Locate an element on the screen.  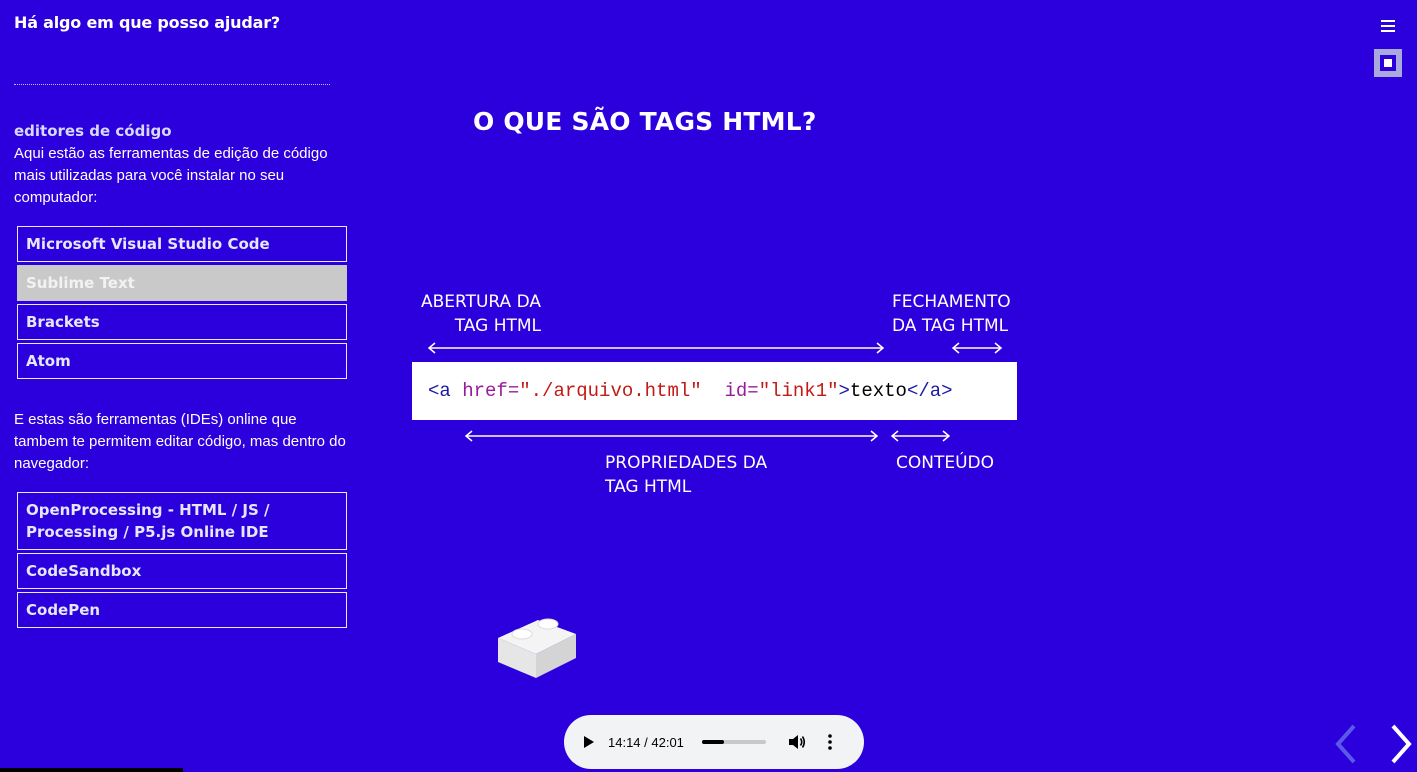
code-attr-id: id= is located at coordinates (730, 391).